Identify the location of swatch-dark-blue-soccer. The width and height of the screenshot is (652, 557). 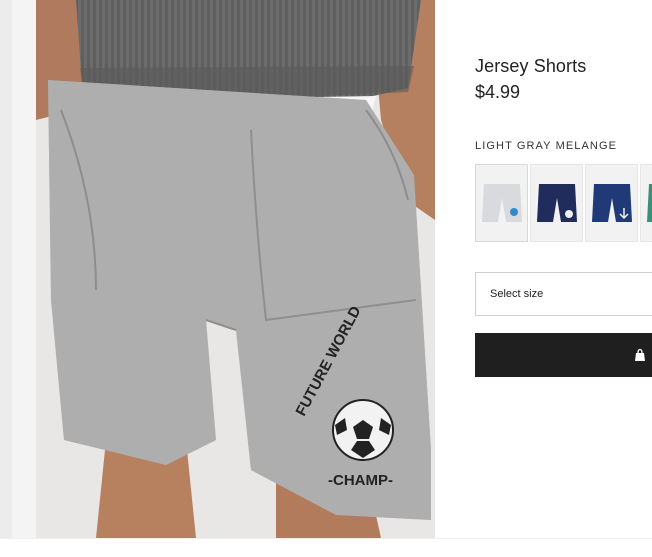
(556, 203).